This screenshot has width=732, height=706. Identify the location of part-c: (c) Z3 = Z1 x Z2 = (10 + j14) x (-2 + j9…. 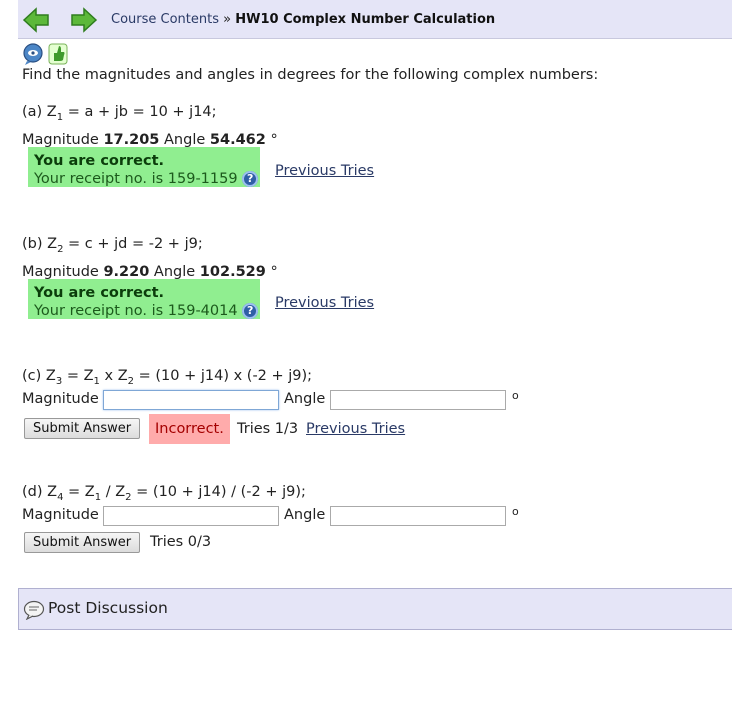
(372, 410).